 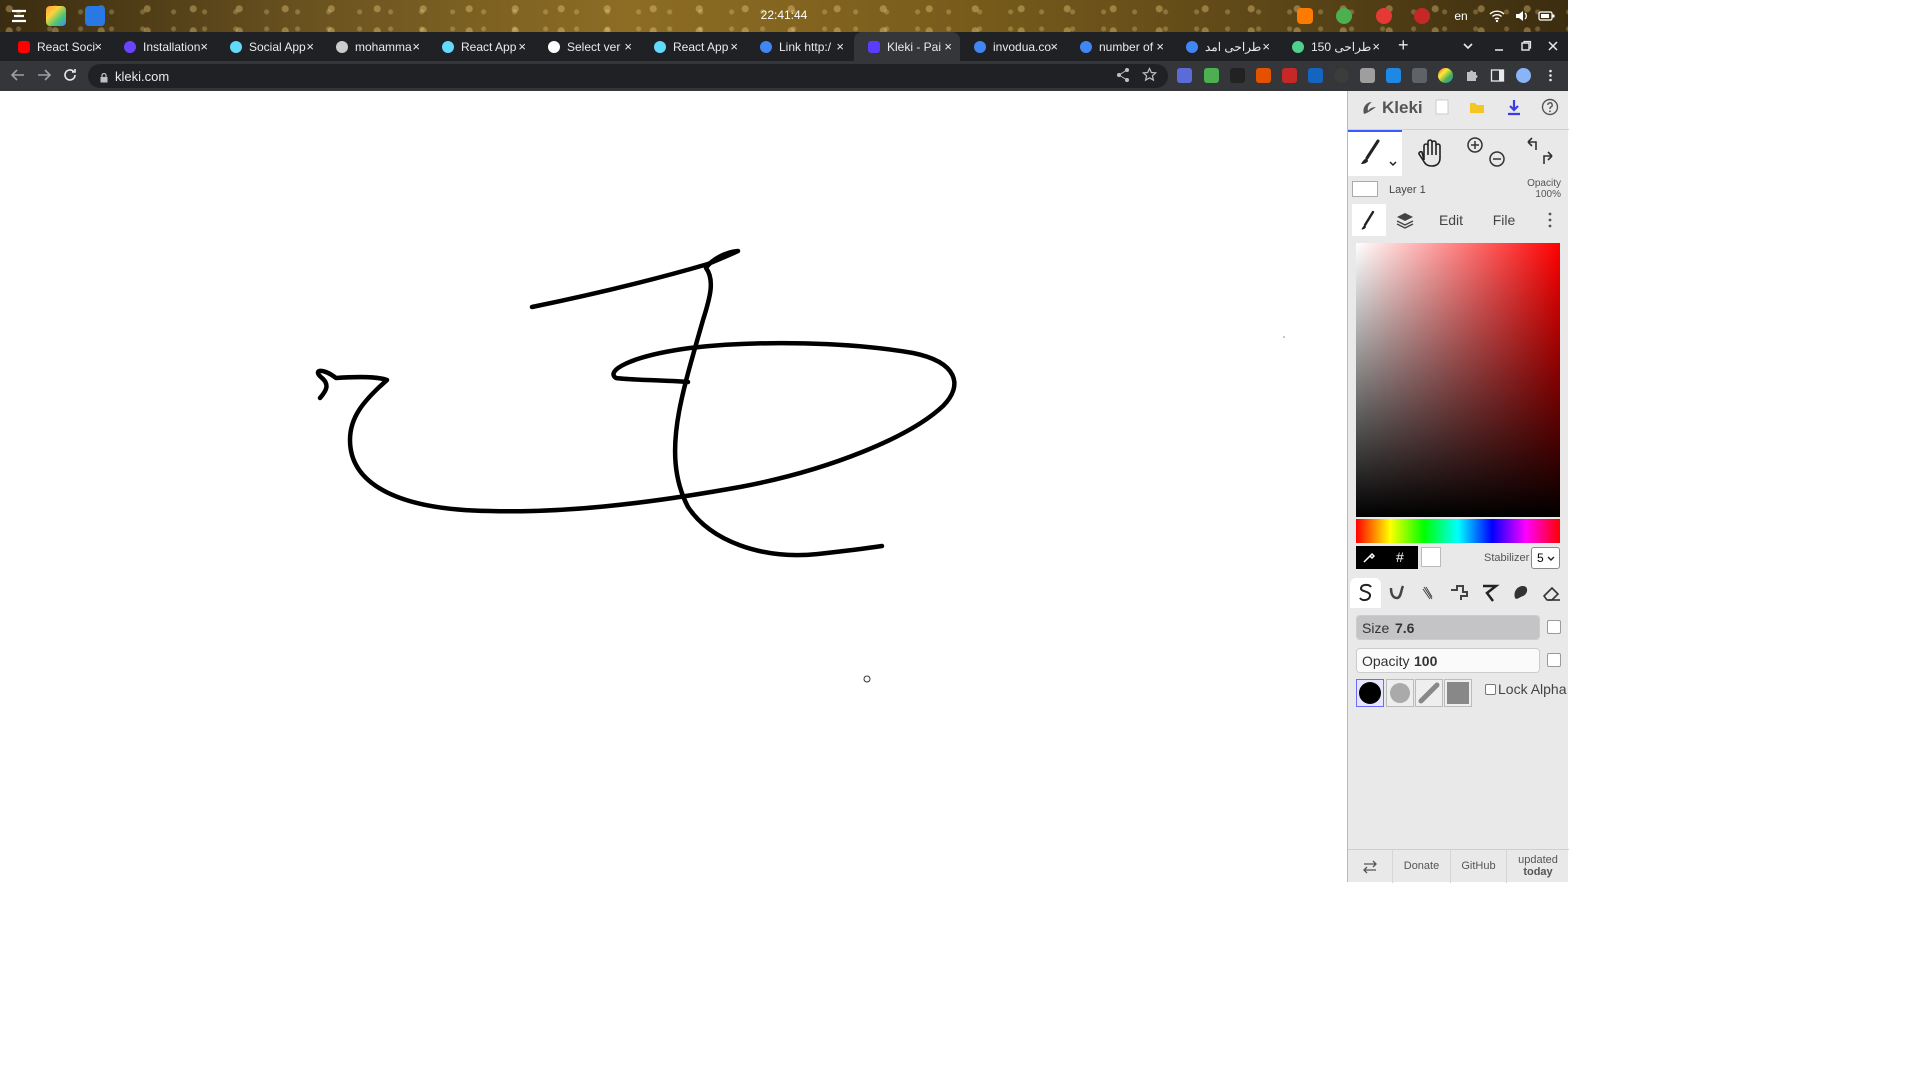 What do you see at coordinates (1427, 593) in the screenshot?
I see `sketchy-brush-button` at bounding box center [1427, 593].